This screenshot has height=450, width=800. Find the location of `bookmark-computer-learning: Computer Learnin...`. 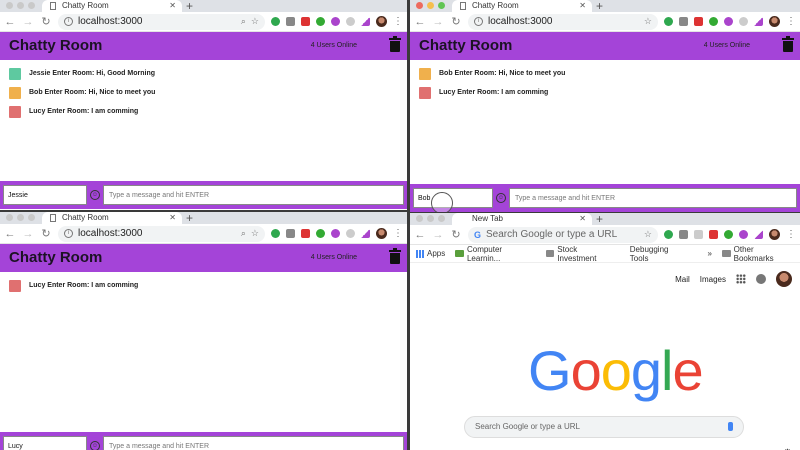

bookmark-computer-learning: Computer Learnin... is located at coordinates (495, 254).